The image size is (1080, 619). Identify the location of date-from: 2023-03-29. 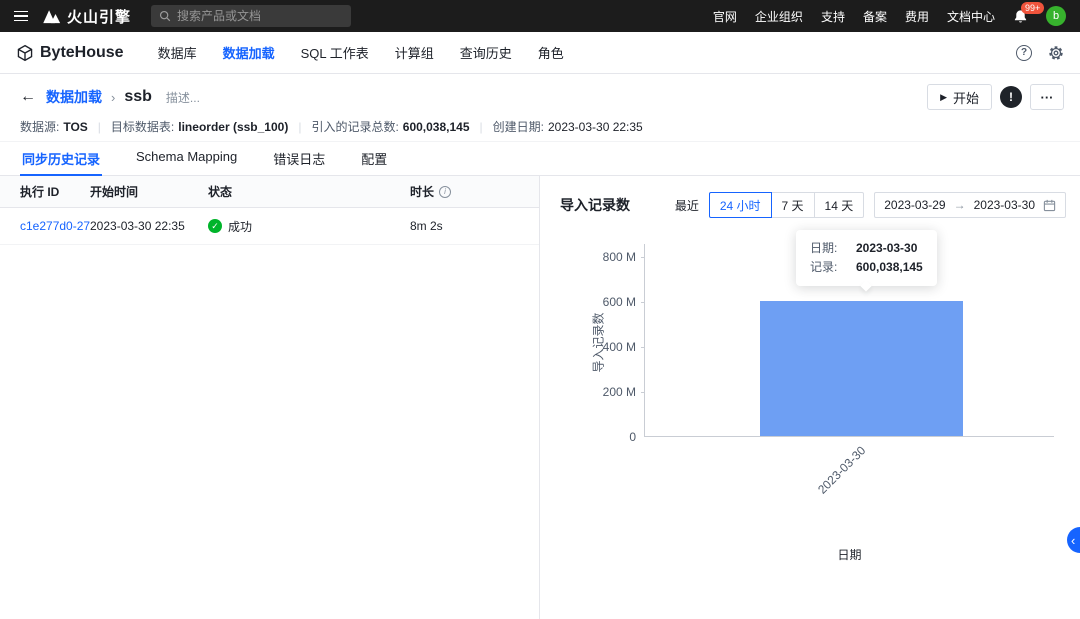
(914, 205).